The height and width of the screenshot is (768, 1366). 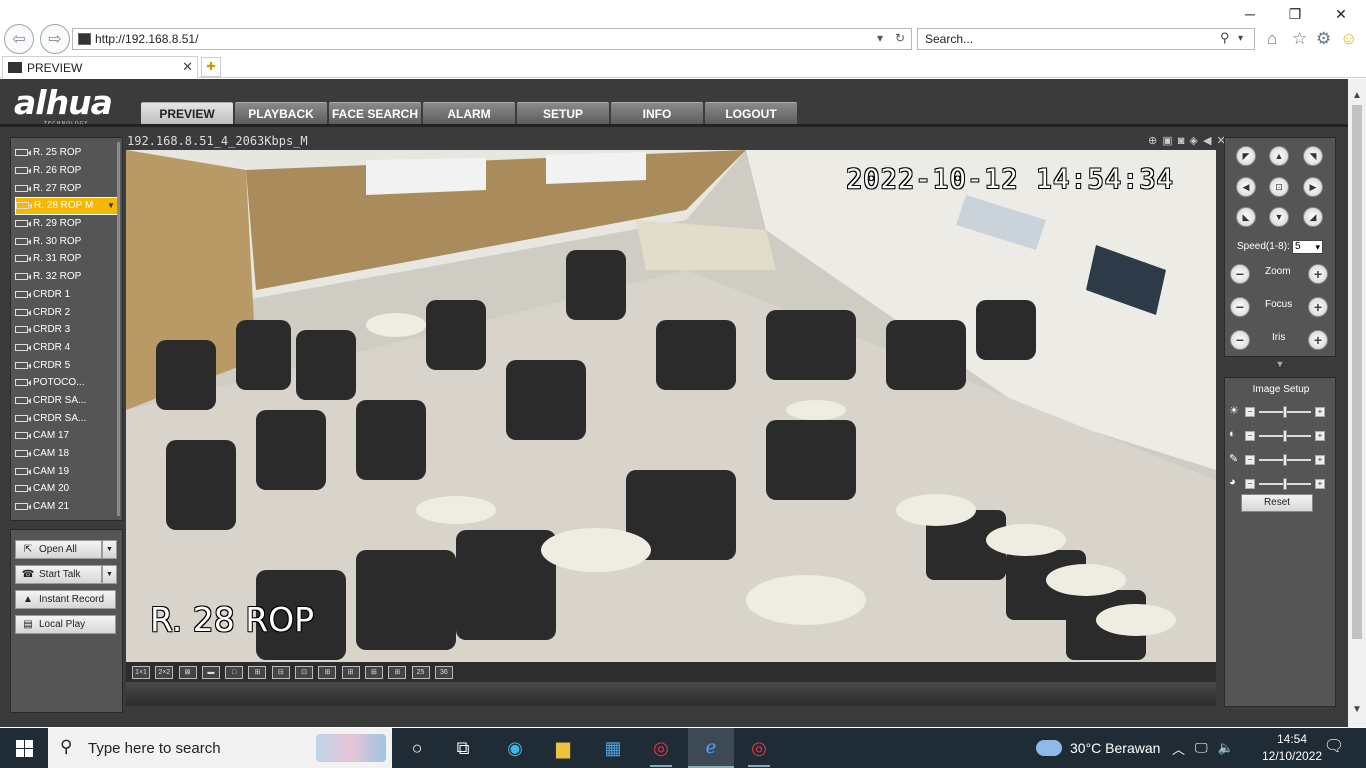 I want to click on layout-button: ⊡, so click(x=304, y=672).